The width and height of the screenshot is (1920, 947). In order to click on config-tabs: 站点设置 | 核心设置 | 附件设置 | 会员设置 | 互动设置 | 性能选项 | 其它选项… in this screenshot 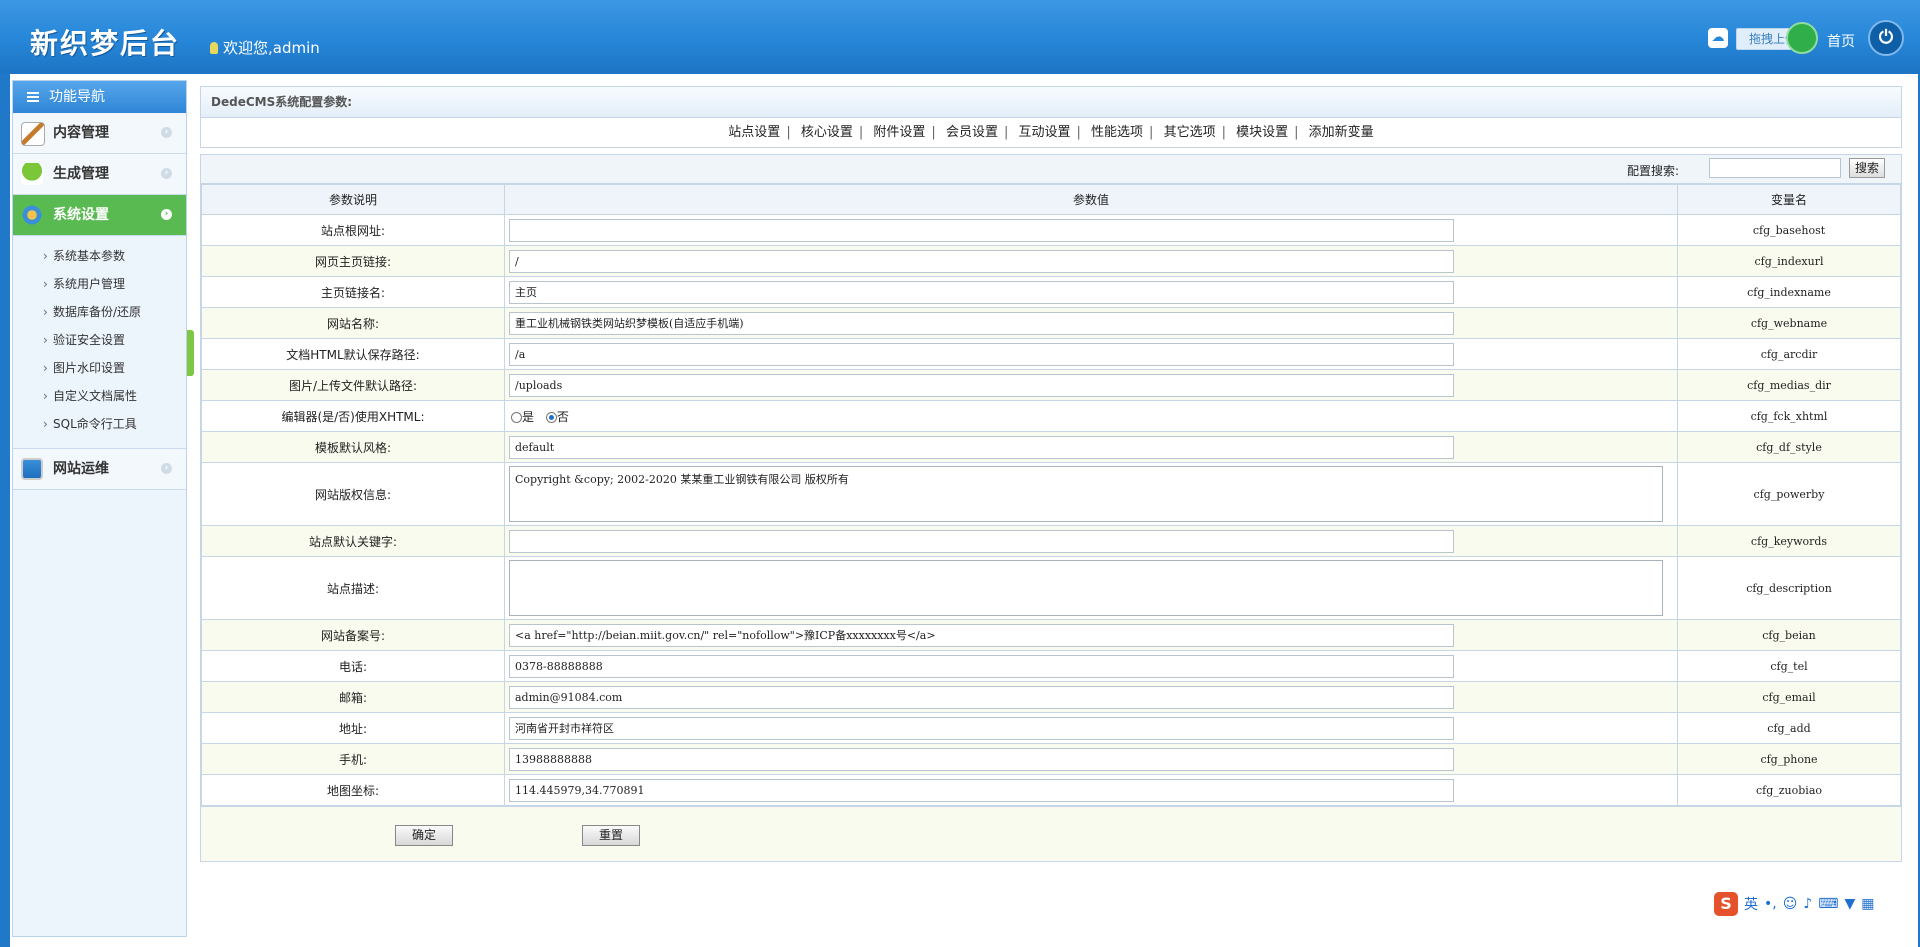, I will do `click(1051, 133)`.